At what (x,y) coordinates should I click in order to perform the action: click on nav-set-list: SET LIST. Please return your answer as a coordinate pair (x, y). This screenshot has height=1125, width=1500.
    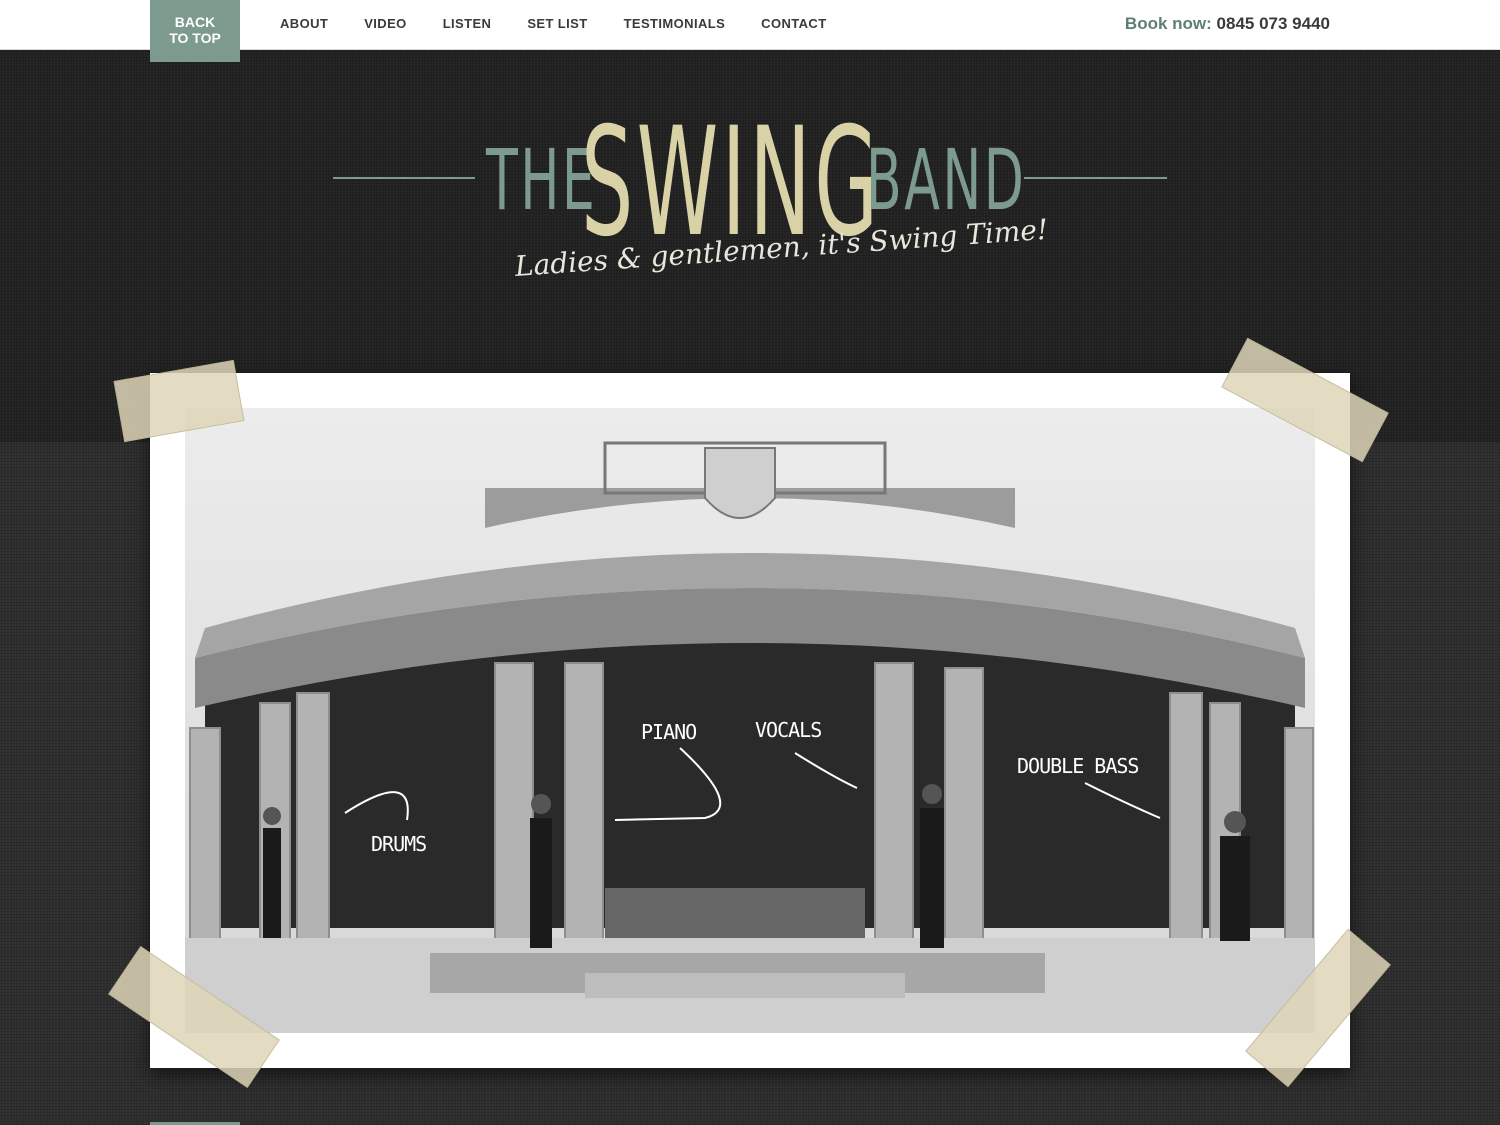
    Looking at the image, I should click on (557, 23).